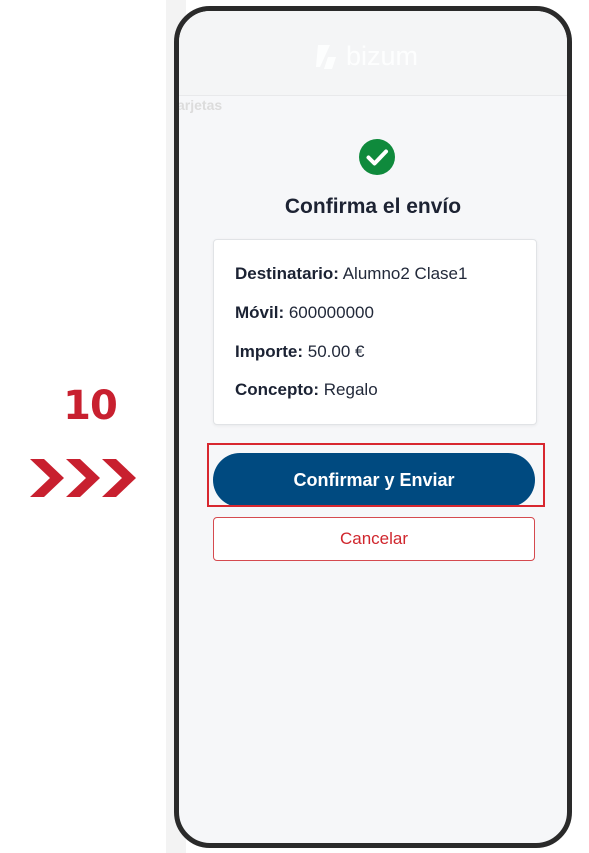 Image resolution: width=589 pixels, height=853 pixels. I want to click on logo-text: bizum, so click(382, 56).